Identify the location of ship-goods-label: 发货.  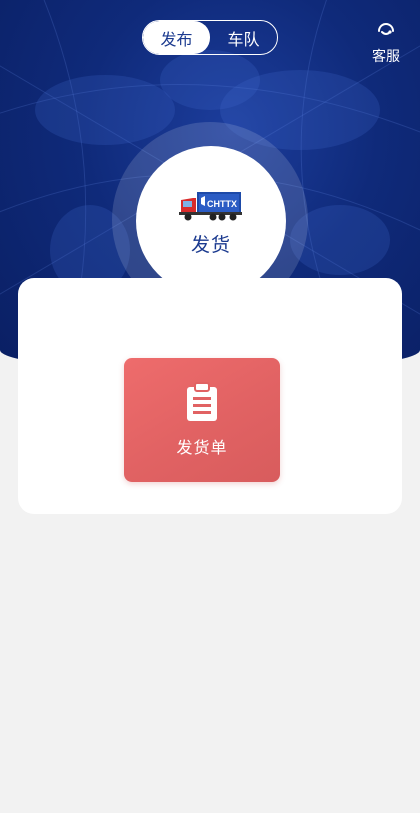
(210, 244).